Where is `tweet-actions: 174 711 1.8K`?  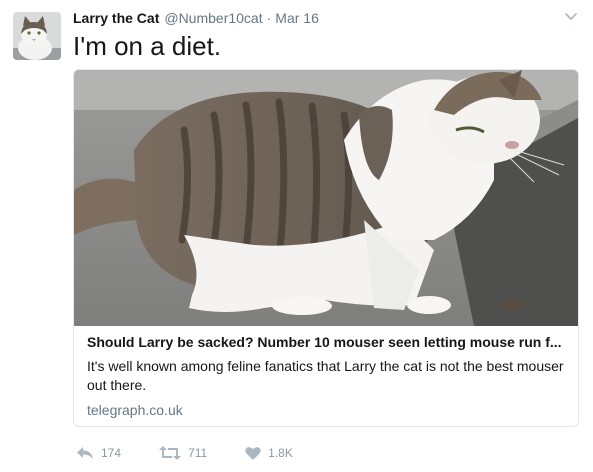
tweet-actions: 174 711 1.8K is located at coordinates (203, 453).